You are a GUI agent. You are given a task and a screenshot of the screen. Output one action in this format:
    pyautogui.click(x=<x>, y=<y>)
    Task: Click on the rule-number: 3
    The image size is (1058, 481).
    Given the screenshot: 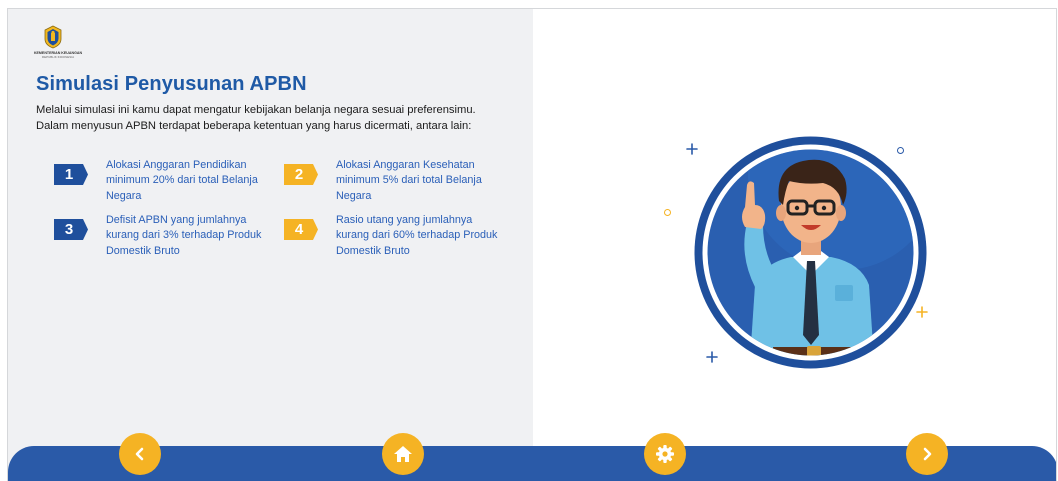 What is the action you would take?
    pyautogui.click(x=69, y=229)
    